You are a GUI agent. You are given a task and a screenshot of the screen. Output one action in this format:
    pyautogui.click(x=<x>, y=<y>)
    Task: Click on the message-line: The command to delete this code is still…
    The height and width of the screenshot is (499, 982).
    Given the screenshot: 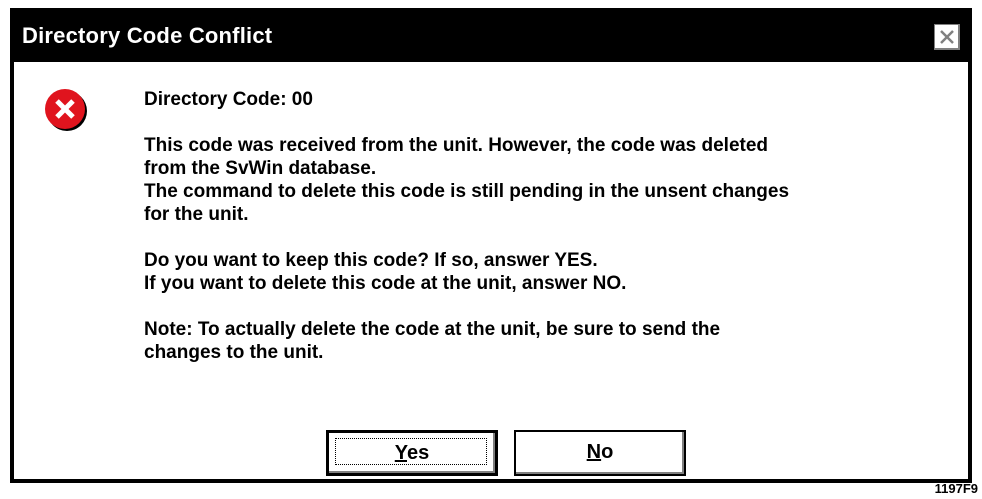 What is the action you would take?
    pyautogui.click(x=467, y=191)
    